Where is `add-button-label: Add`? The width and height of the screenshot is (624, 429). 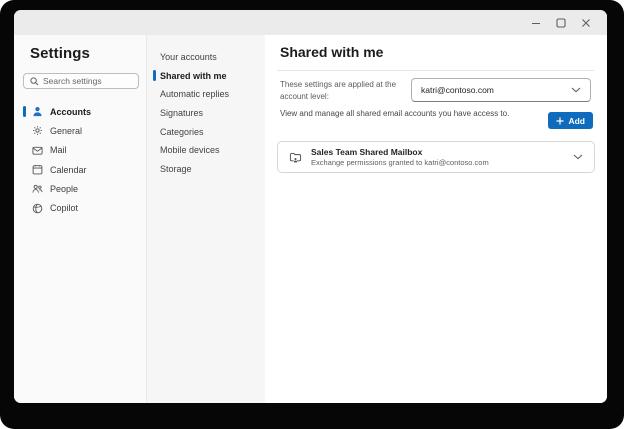 add-button-label: Add is located at coordinates (576, 120).